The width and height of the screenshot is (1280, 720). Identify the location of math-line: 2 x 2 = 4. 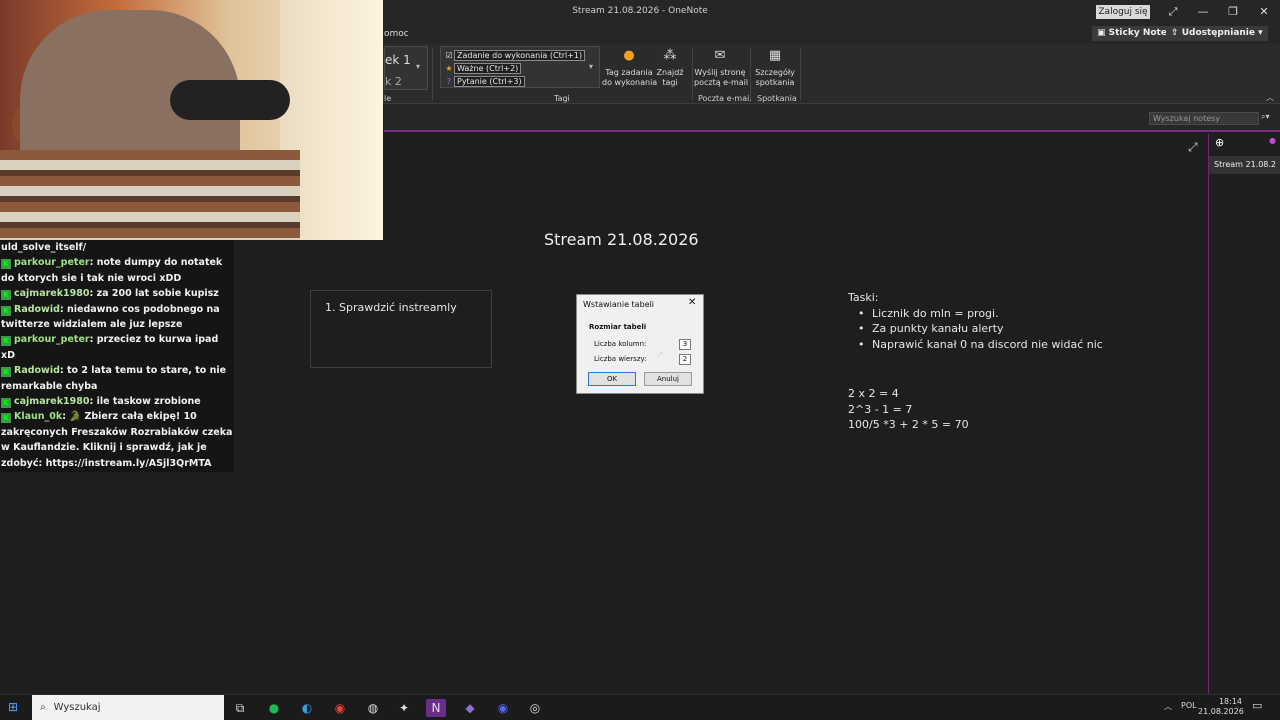
(873, 393).